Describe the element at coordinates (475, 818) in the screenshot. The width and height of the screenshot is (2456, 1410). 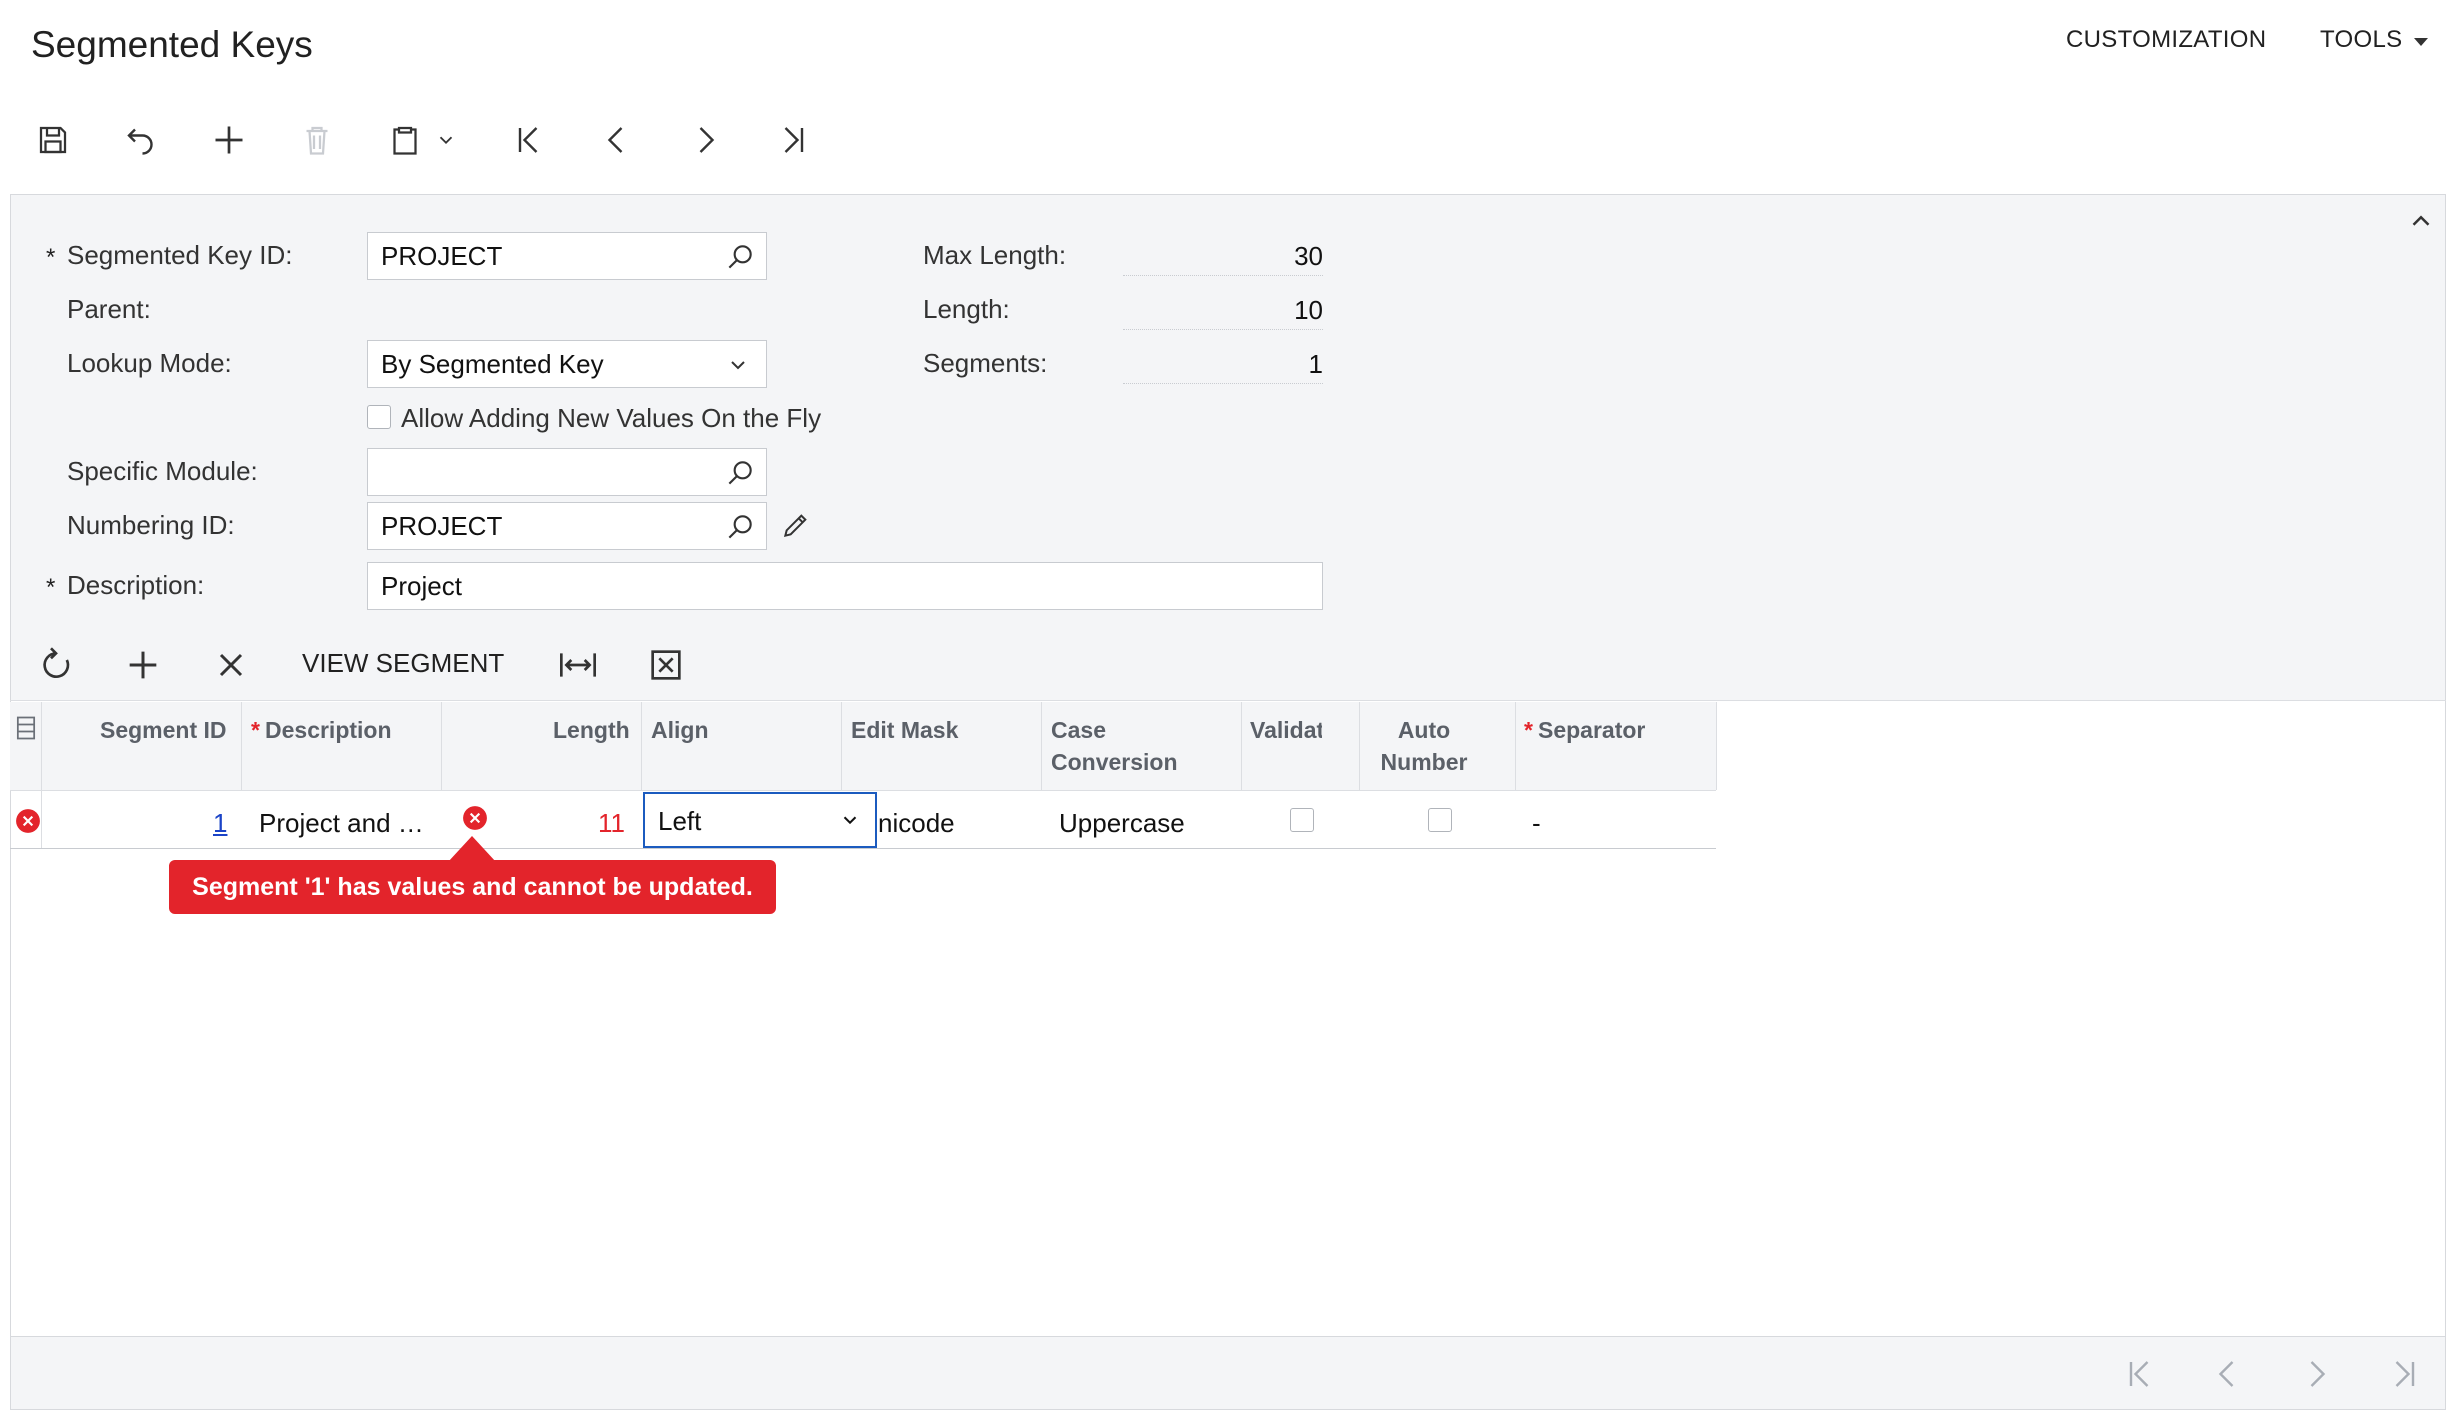
I see `cell-error-icon` at that location.